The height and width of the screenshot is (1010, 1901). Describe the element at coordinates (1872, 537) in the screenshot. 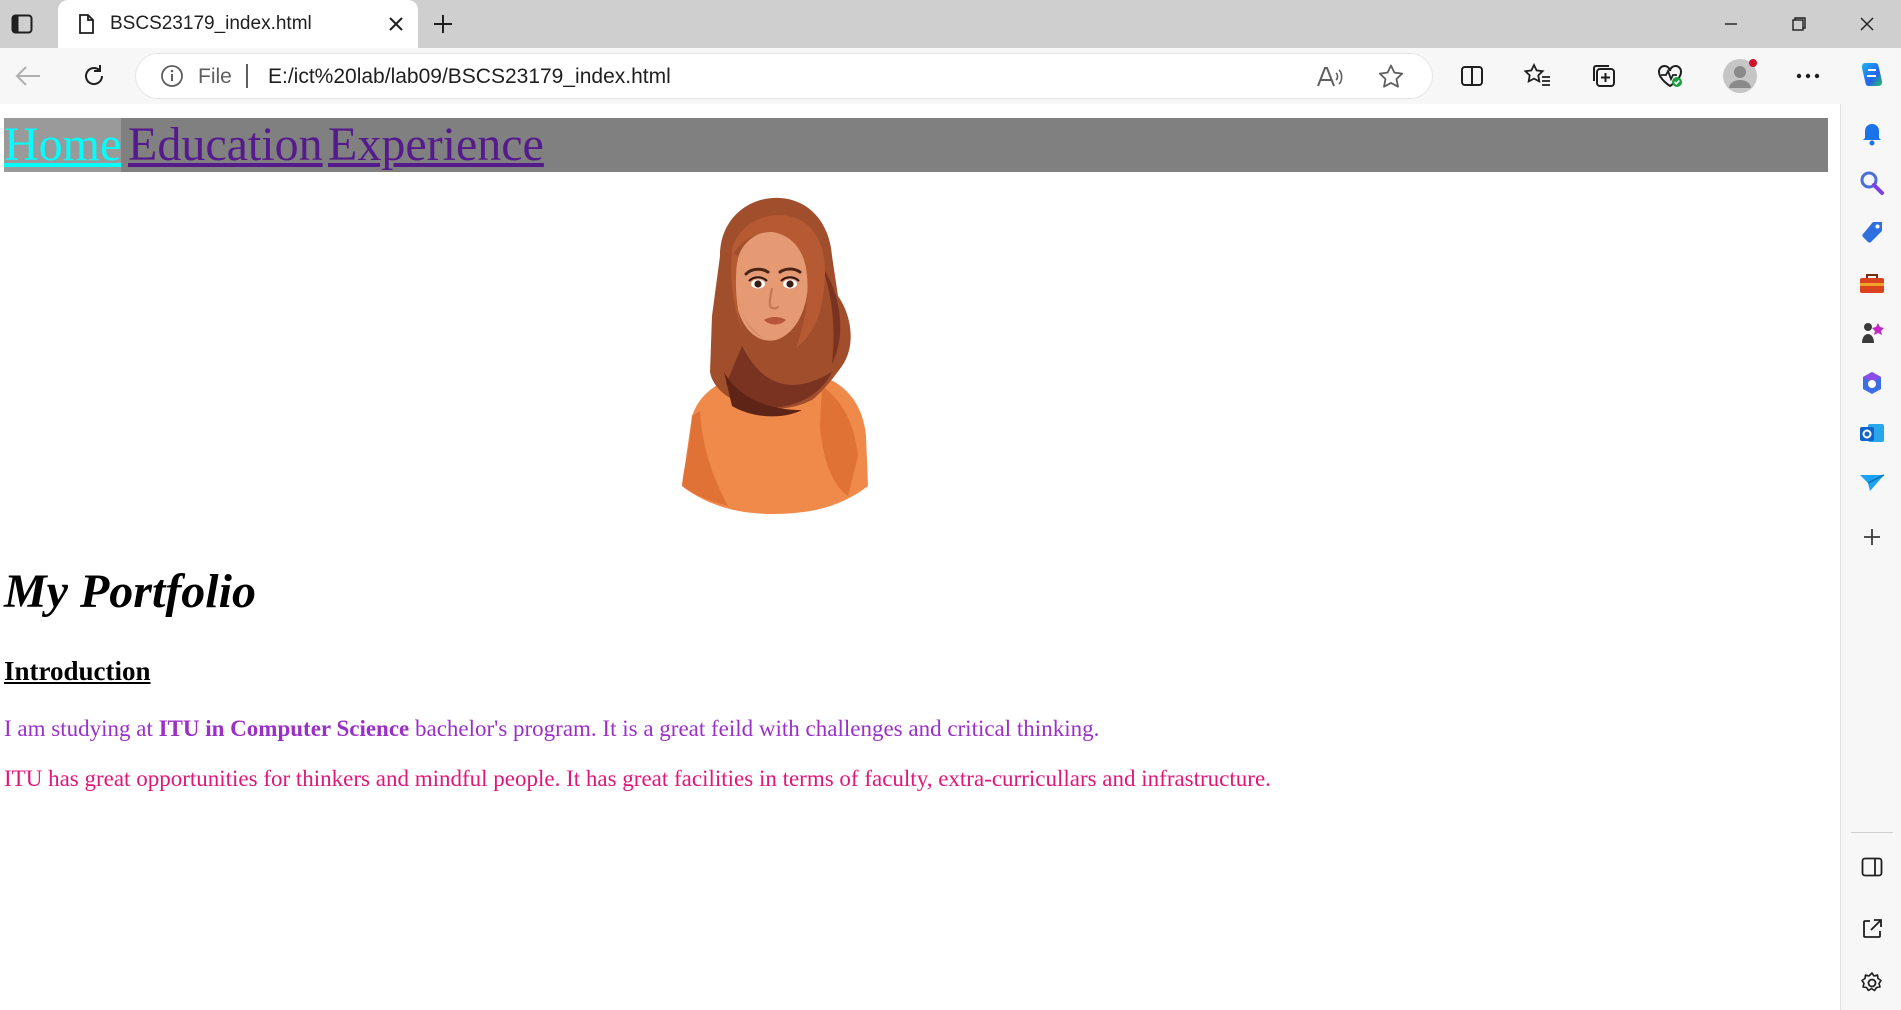

I see `add-icon` at that location.